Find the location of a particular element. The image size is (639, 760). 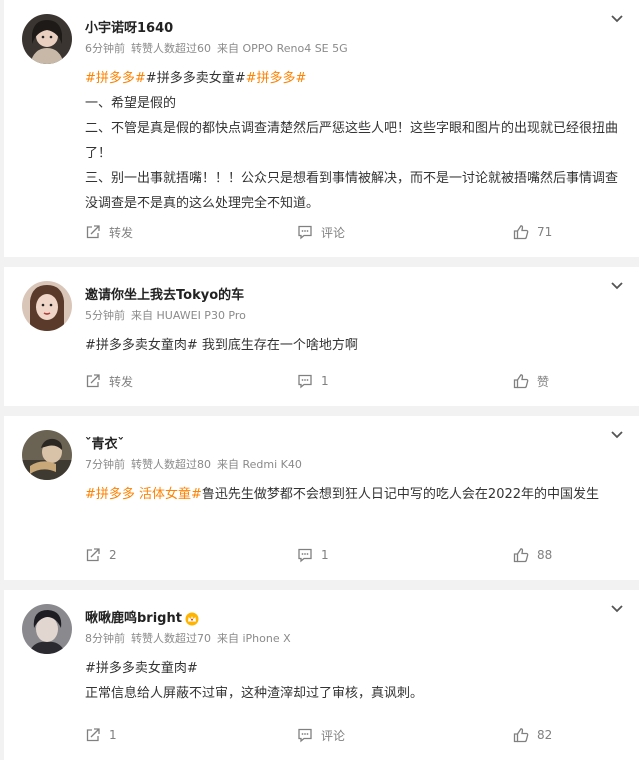

like-count: 88 is located at coordinates (545, 555).